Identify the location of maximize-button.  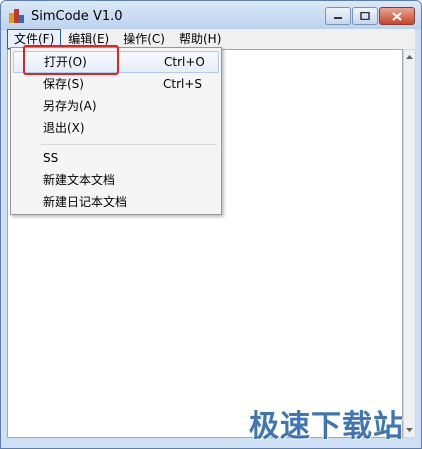
(365, 16).